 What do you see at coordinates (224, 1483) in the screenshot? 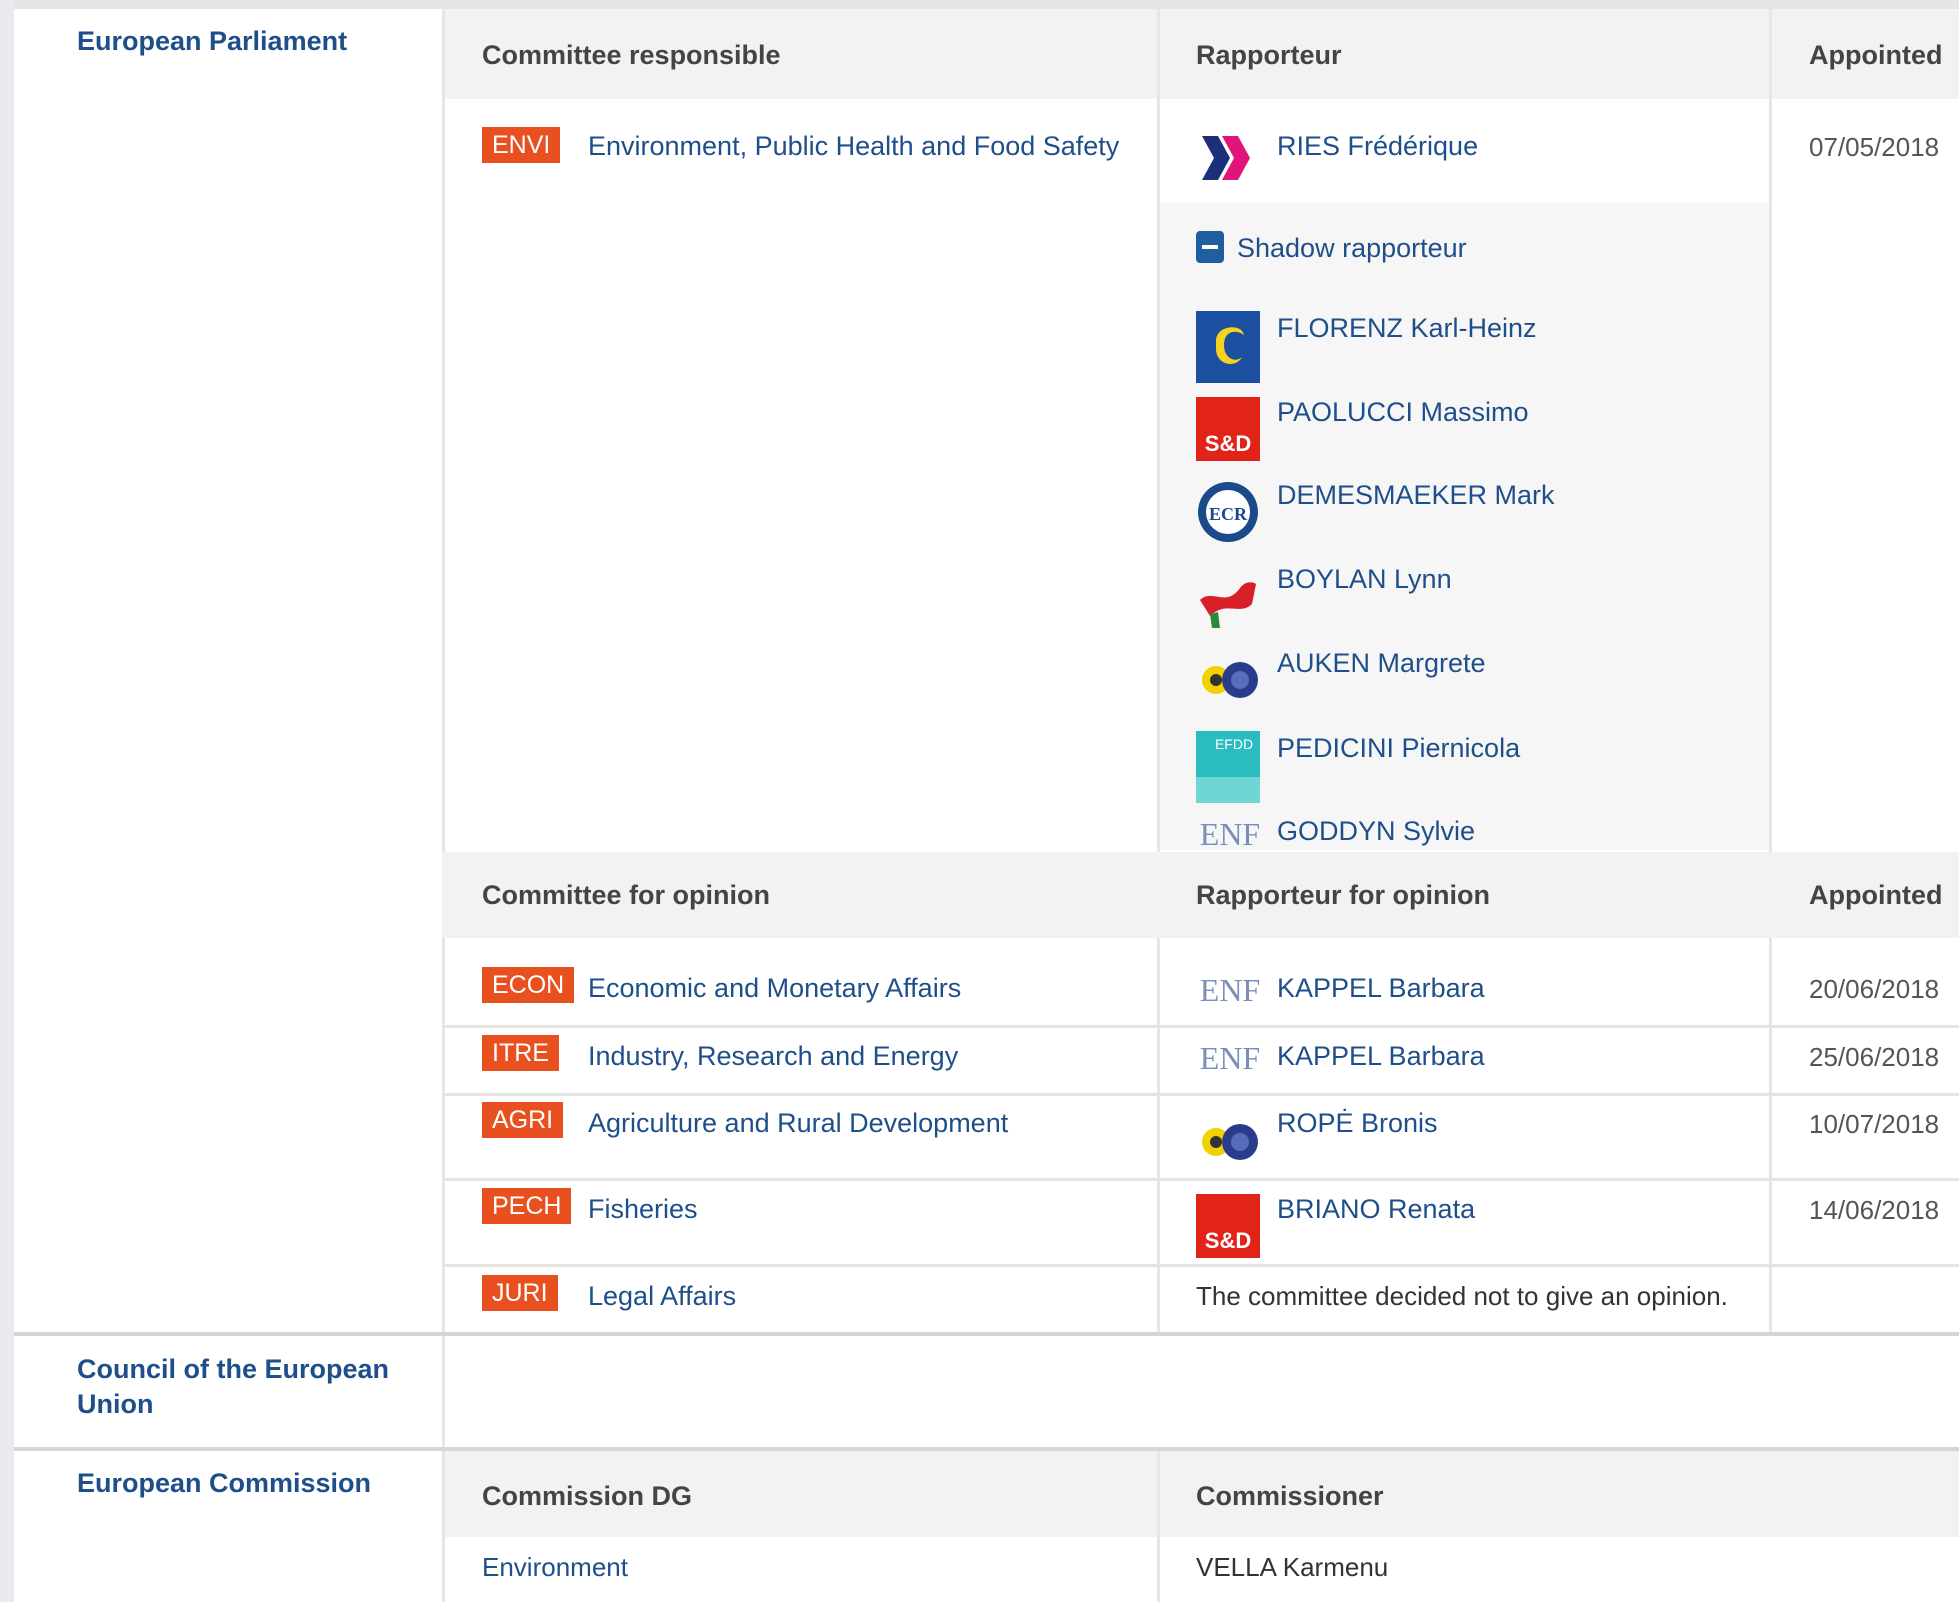
I see `institution-commission: European Commission` at bounding box center [224, 1483].